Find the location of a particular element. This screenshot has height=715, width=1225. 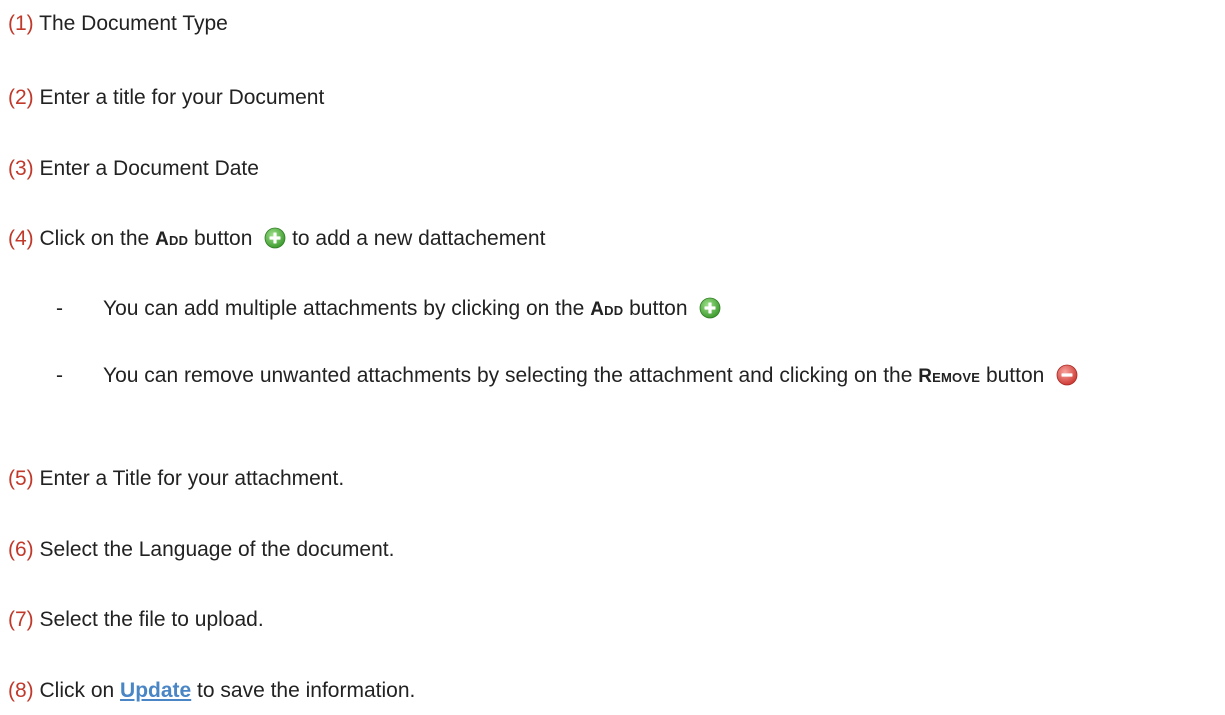

step-text: Select the Language of the document. is located at coordinates (214, 549).